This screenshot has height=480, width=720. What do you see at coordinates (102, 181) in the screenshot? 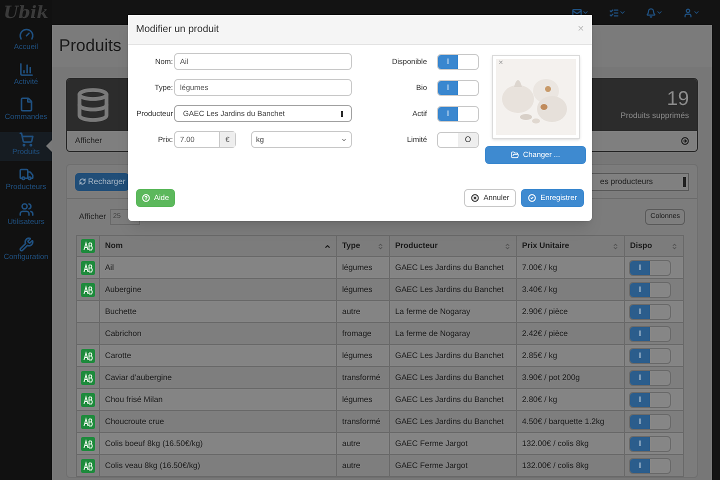
I see `reload-button: Recharger` at bounding box center [102, 181].